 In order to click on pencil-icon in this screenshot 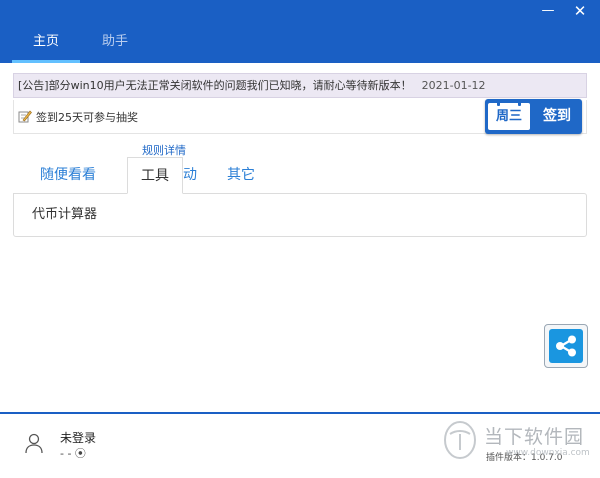, I will do `click(25, 116)`.